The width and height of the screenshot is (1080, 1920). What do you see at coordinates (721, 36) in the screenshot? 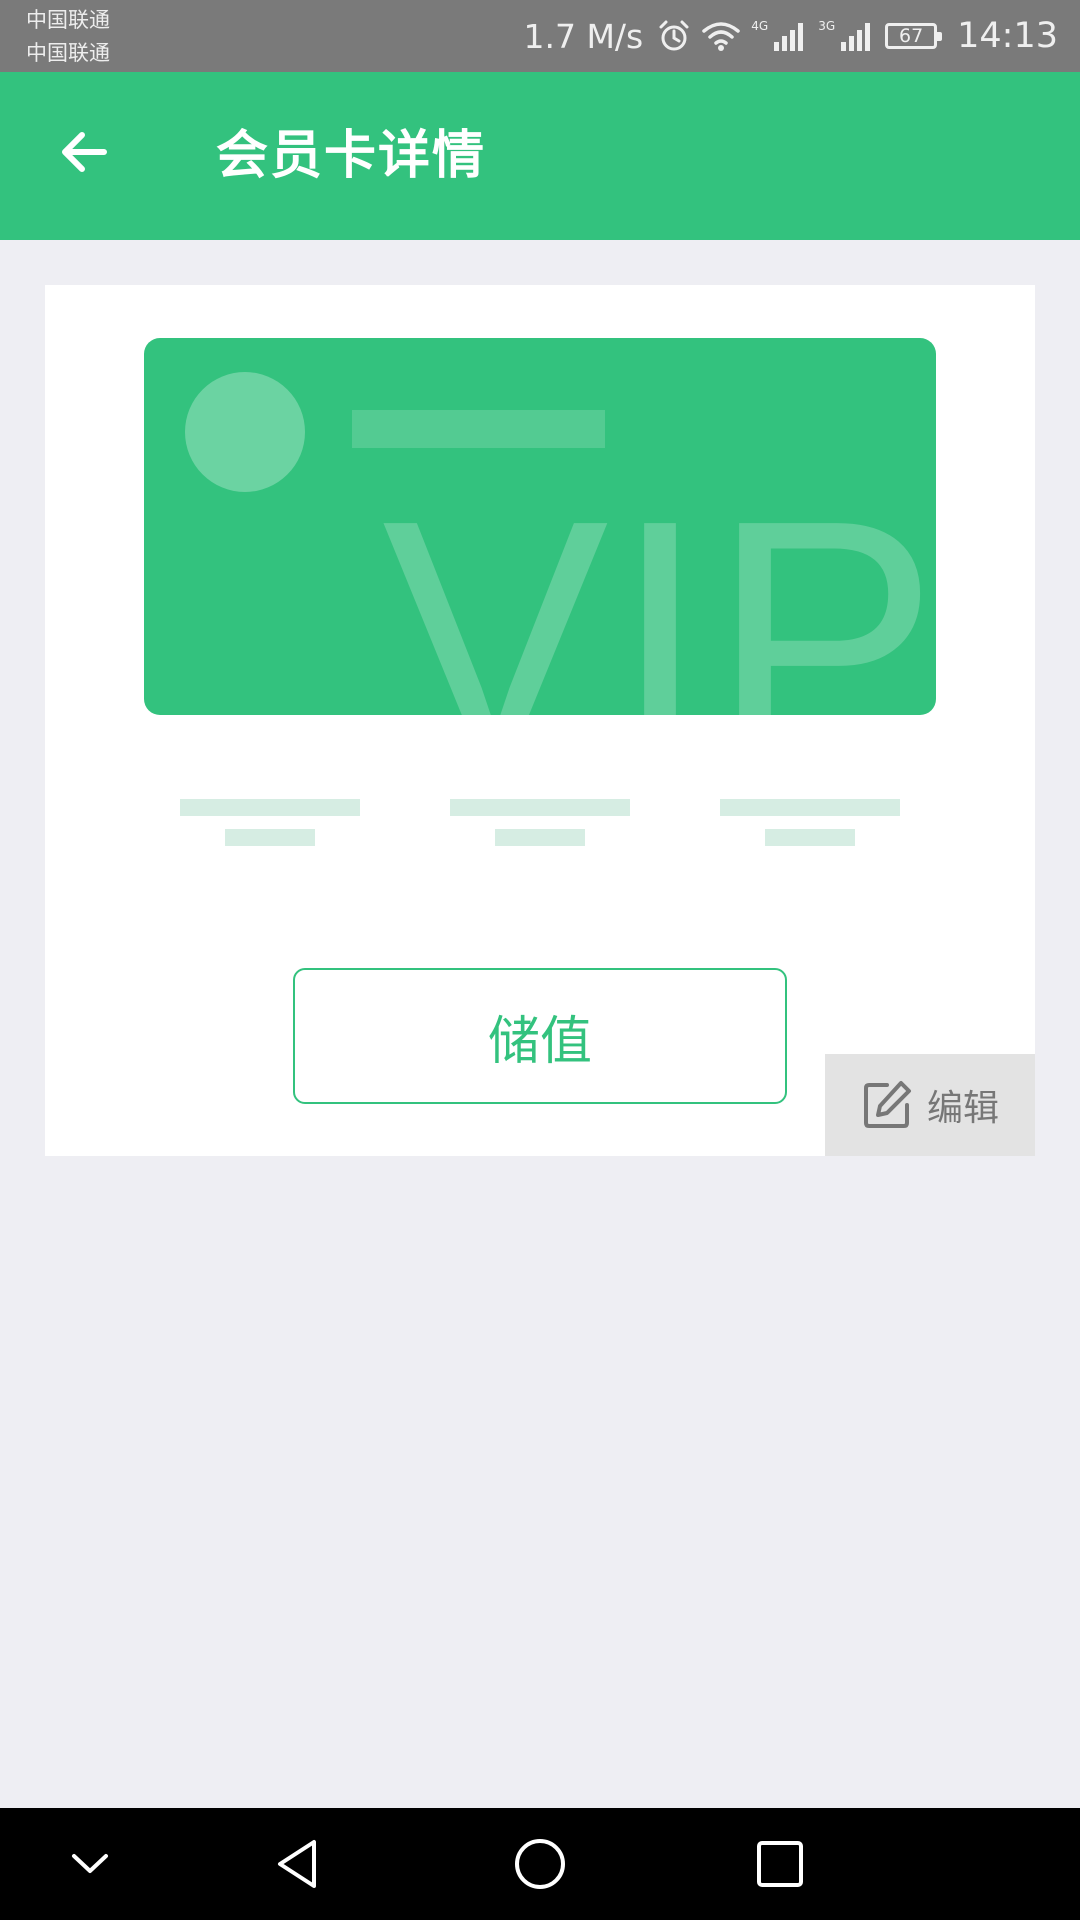
I see `wifi-icon` at bounding box center [721, 36].